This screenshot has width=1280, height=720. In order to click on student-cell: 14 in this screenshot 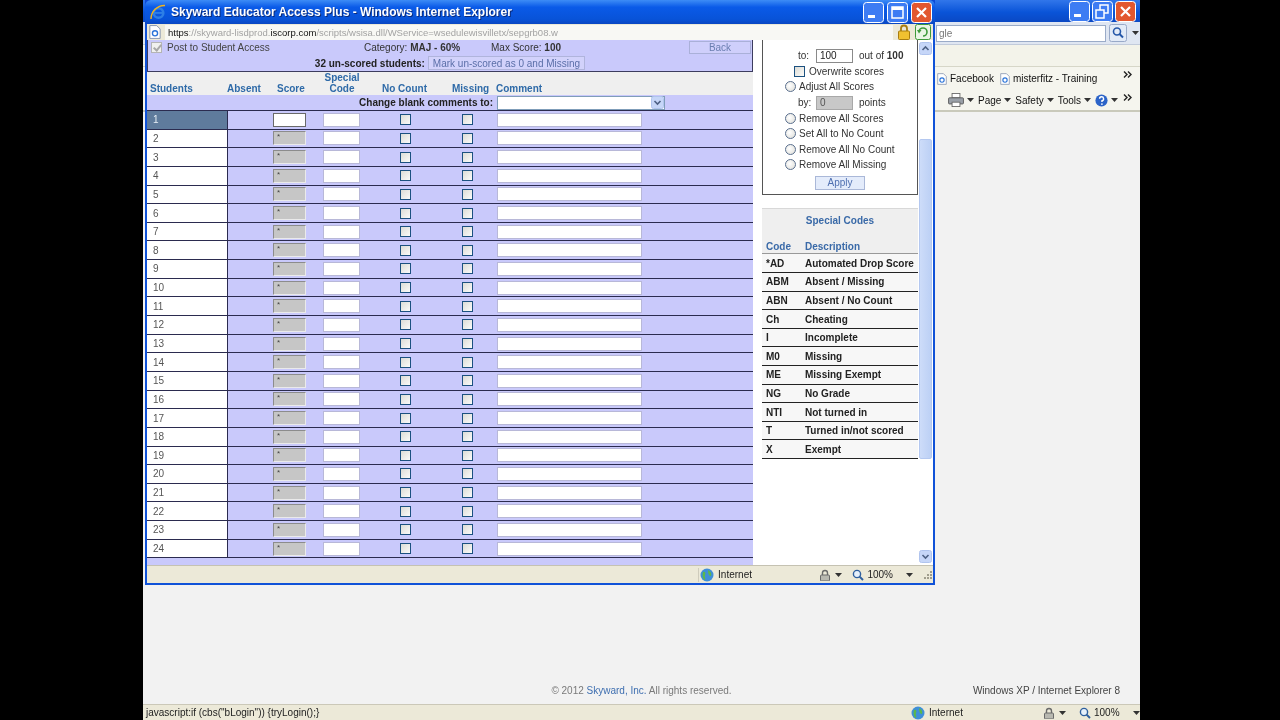, I will do `click(187, 362)`.